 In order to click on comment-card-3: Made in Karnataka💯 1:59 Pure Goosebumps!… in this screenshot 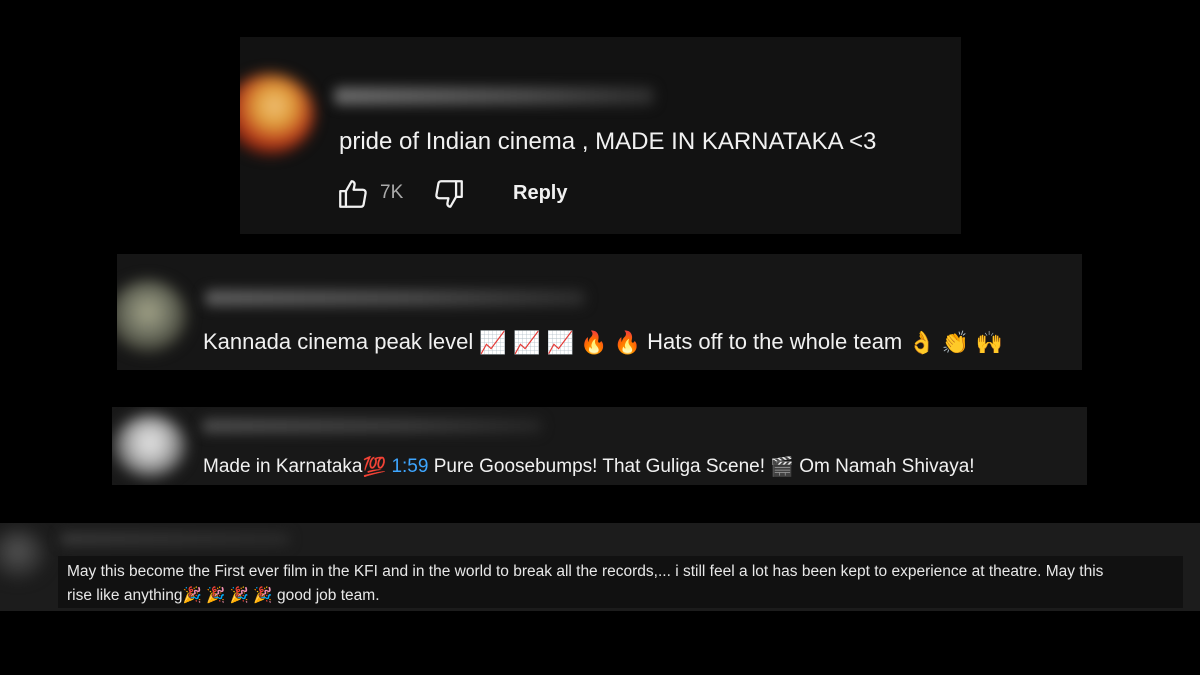, I will do `click(599, 446)`.